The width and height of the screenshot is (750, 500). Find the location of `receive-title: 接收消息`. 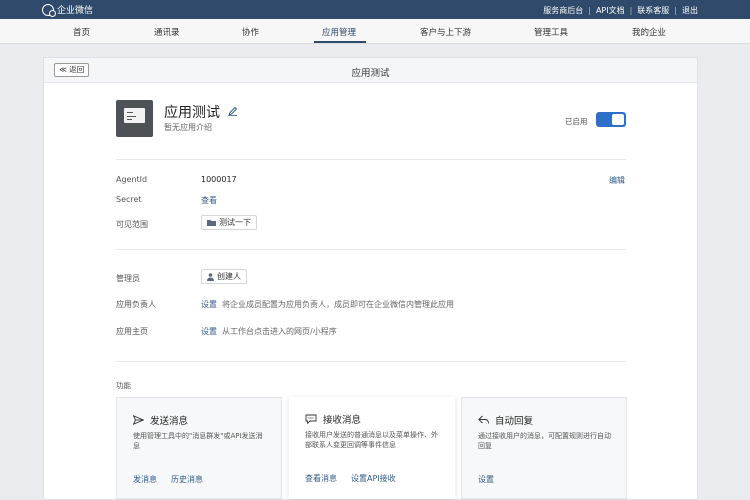

receive-title: 接收消息 is located at coordinates (342, 420).